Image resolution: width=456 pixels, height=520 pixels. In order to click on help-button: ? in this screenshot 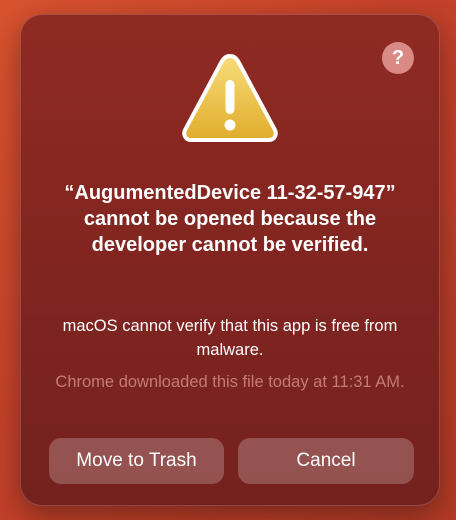, I will do `click(398, 58)`.